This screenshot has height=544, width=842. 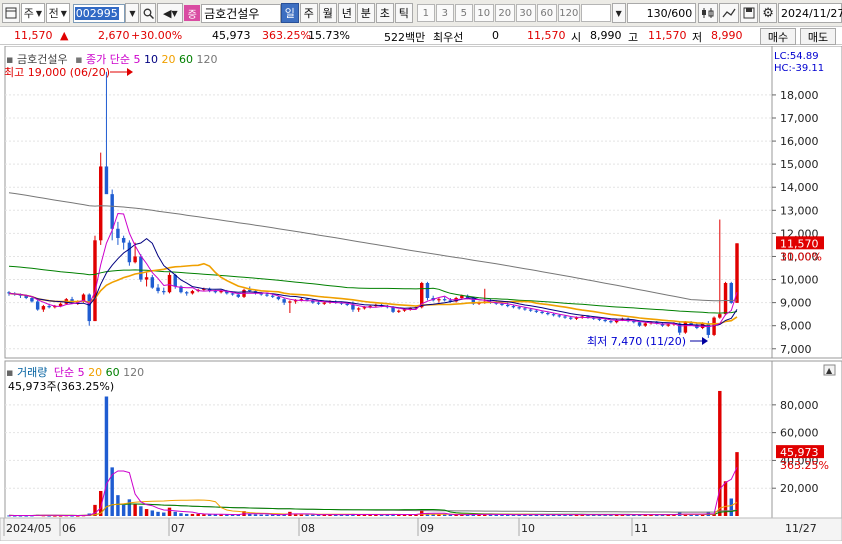 What do you see at coordinates (33, 35) in the screenshot?
I see `current-price: 11,570` at bounding box center [33, 35].